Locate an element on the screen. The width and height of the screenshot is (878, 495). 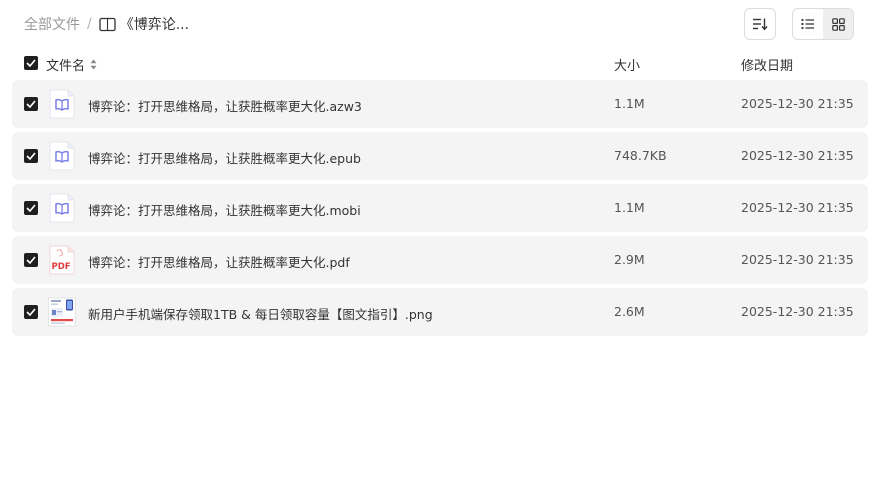
image-thumbnail-icon is located at coordinates (62, 312).